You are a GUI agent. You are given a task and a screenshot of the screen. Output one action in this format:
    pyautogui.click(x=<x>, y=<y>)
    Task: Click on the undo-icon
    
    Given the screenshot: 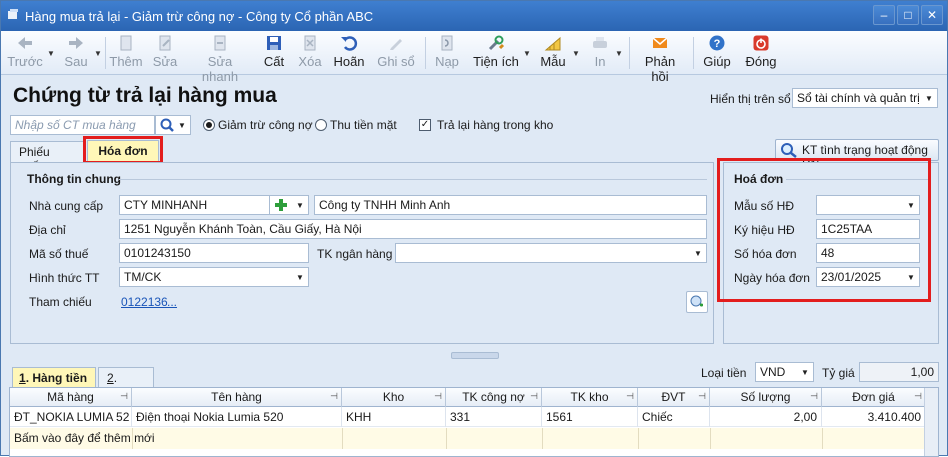 What is the action you would take?
    pyautogui.click(x=349, y=43)
    